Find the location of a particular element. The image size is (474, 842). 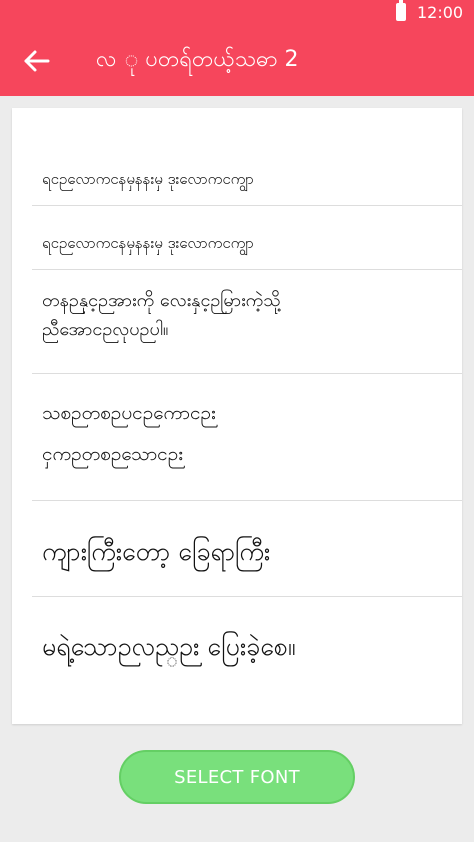

status-bar: 12:00 is located at coordinates (237, 13).